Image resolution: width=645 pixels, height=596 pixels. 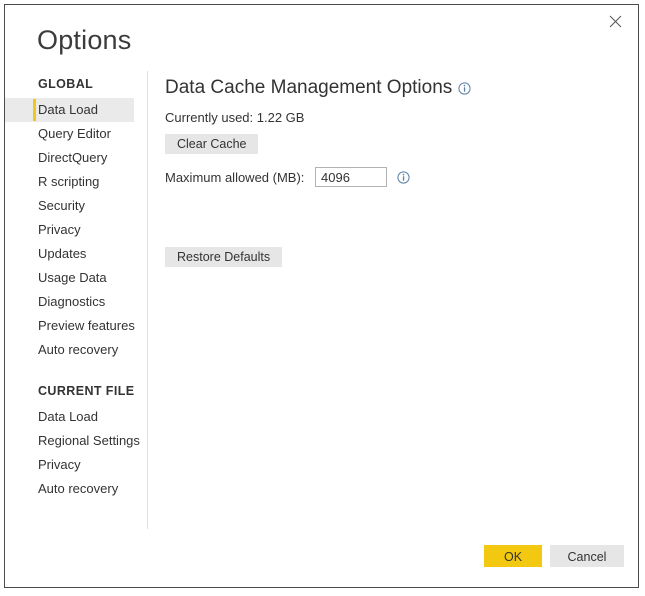 What do you see at coordinates (76, 134) in the screenshot?
I see `sidebar-item-query-editor: Query Editor` at bounding box center [76, 134].